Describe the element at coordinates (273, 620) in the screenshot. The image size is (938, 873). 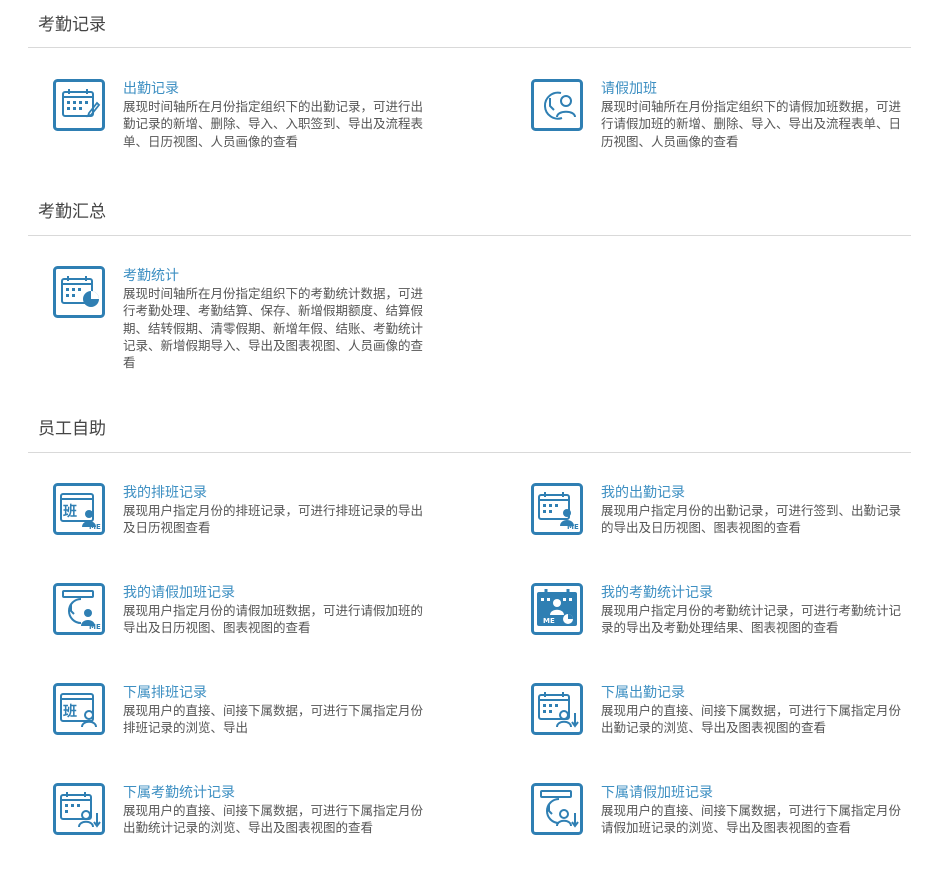
I see `module-description: 展现用户指定月份的请假加班数据，可进行请假加班的导出及日历视图、图表视图的查看` at that location.